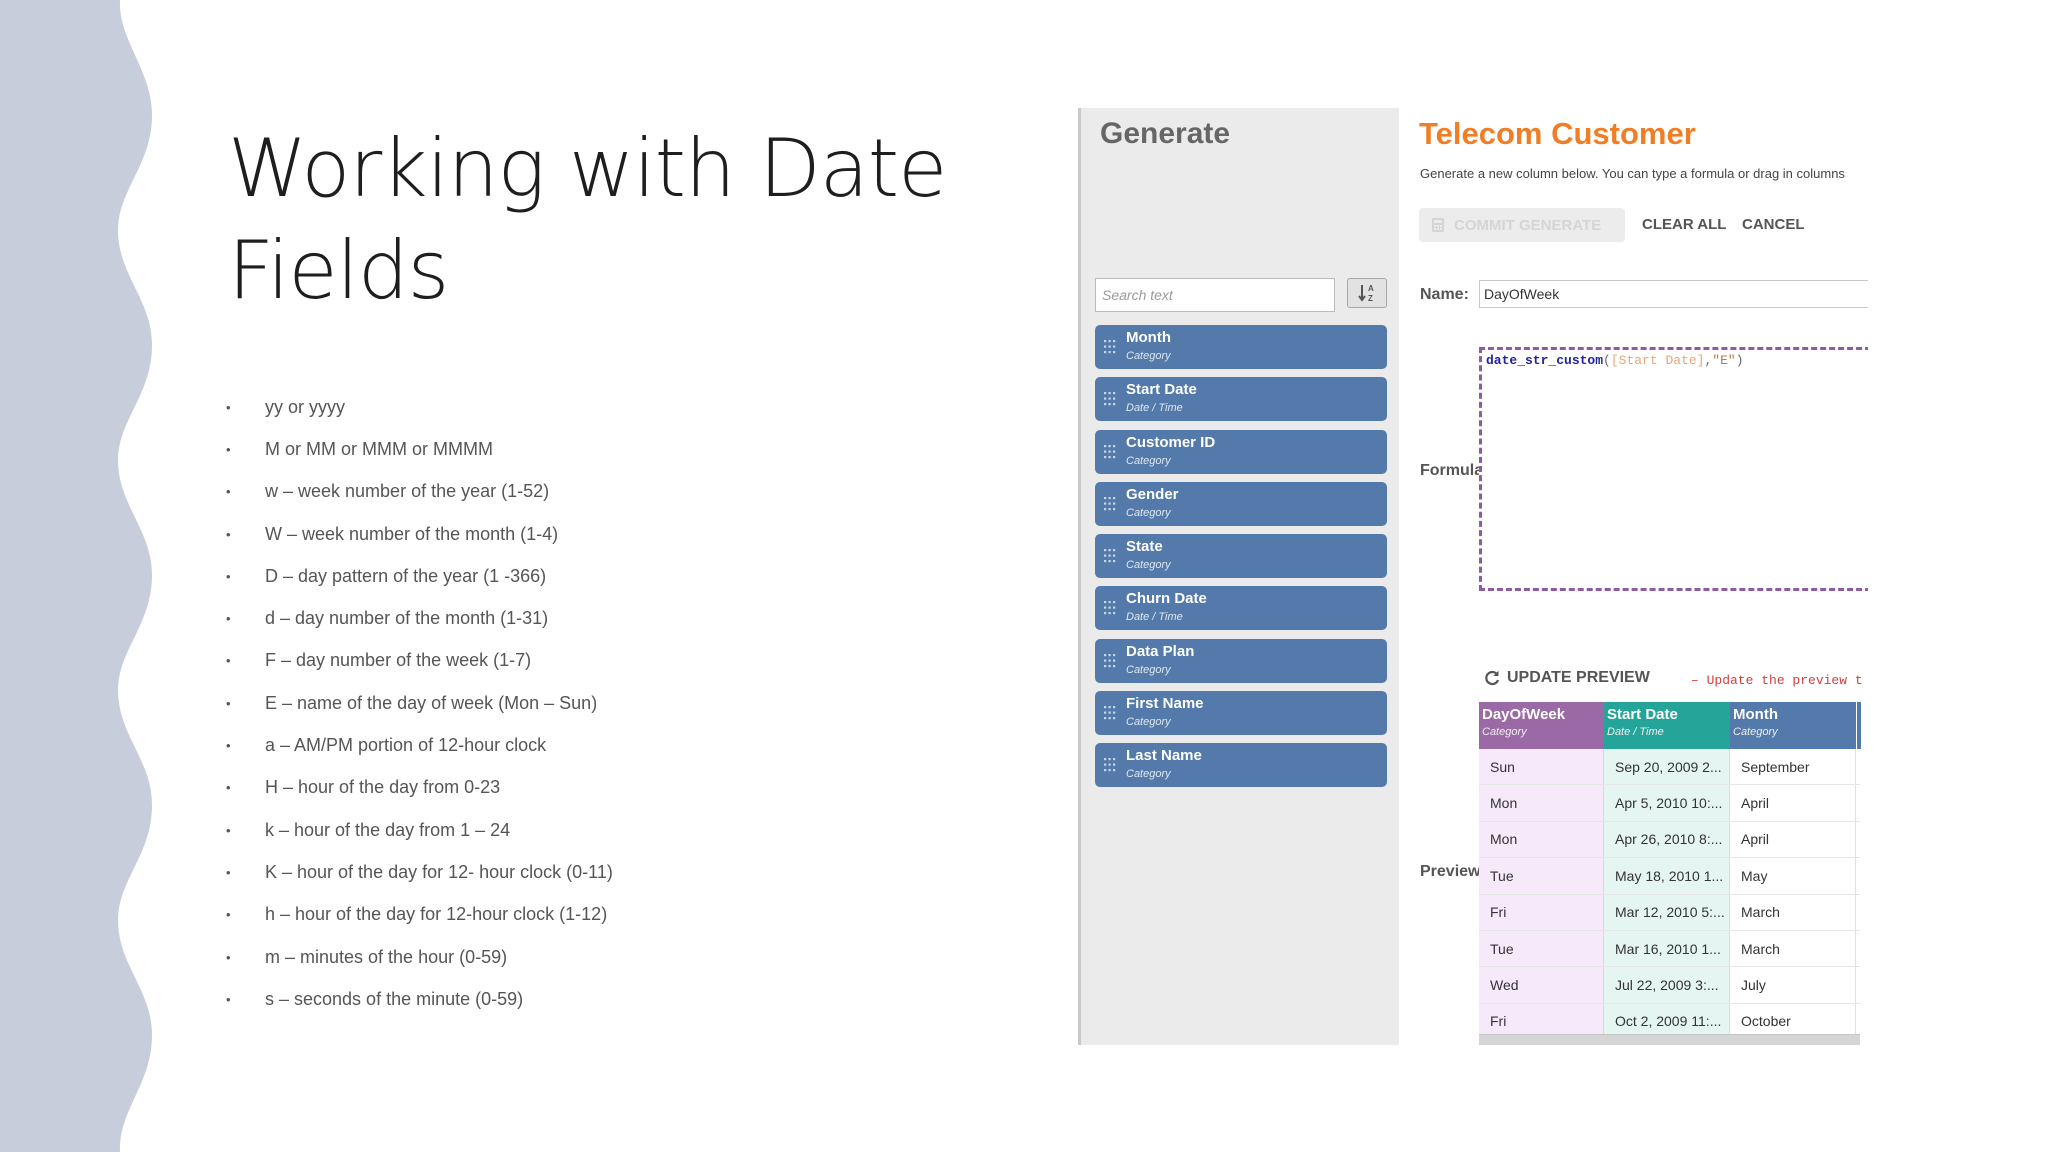 The image size is (2048, 1152). What do you see at coordinates (1673, 469) in the screenshot?
I see `formula-editor: date_str_custom([Start Date],"E")` at bounding box center [1673, 469].